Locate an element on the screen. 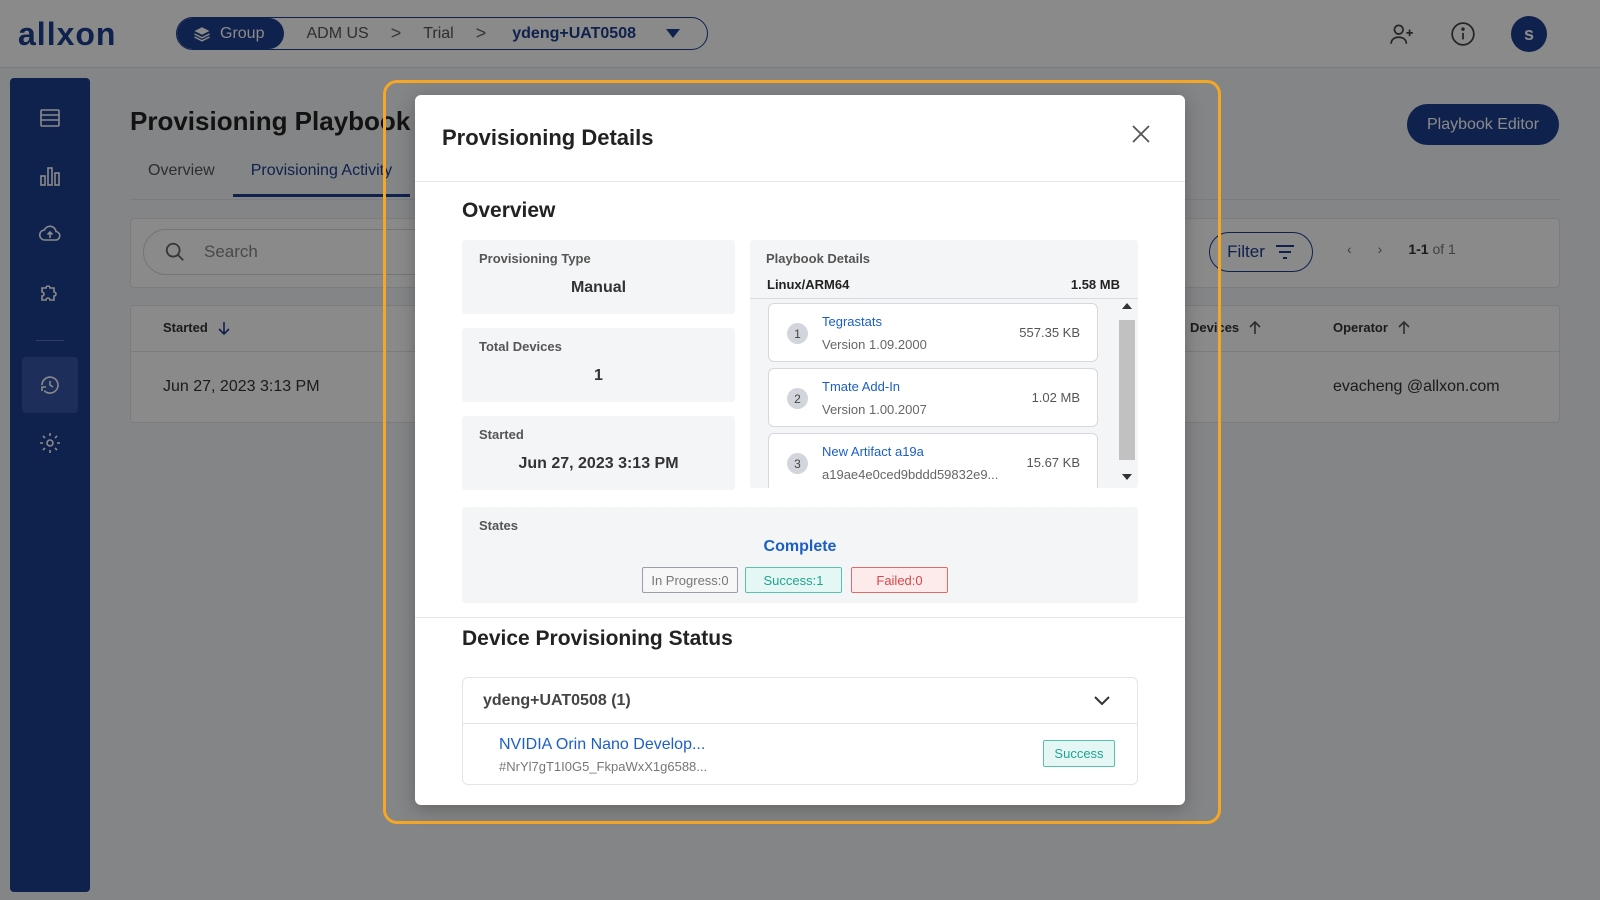  success-badge: Success:1 is located at coordinates (793, 580).